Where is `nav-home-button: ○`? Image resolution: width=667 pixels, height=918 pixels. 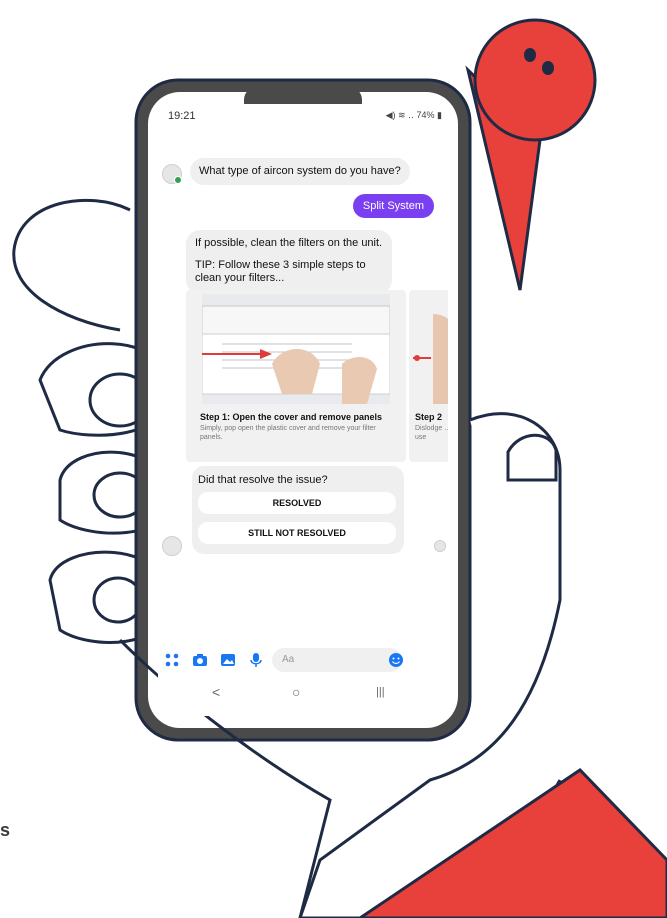 nav-home-button: ○ is located at coordinates (296, 692).